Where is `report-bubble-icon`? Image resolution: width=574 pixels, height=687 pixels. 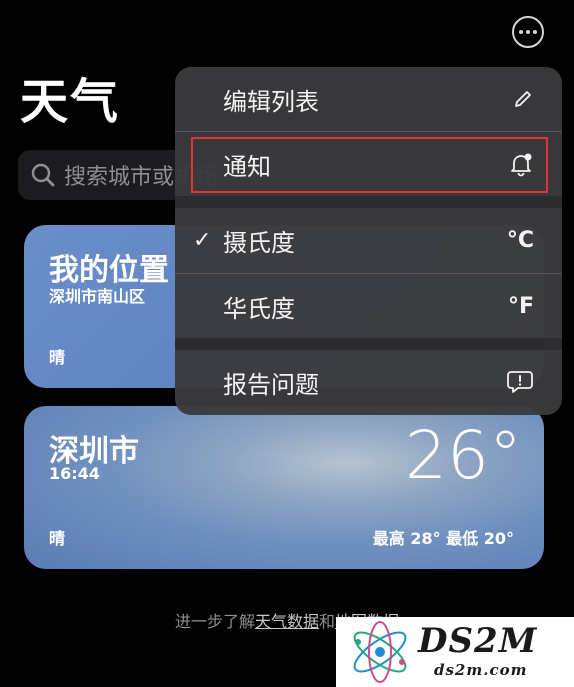
report-bubble-icon is located at coordinates (520, 382).